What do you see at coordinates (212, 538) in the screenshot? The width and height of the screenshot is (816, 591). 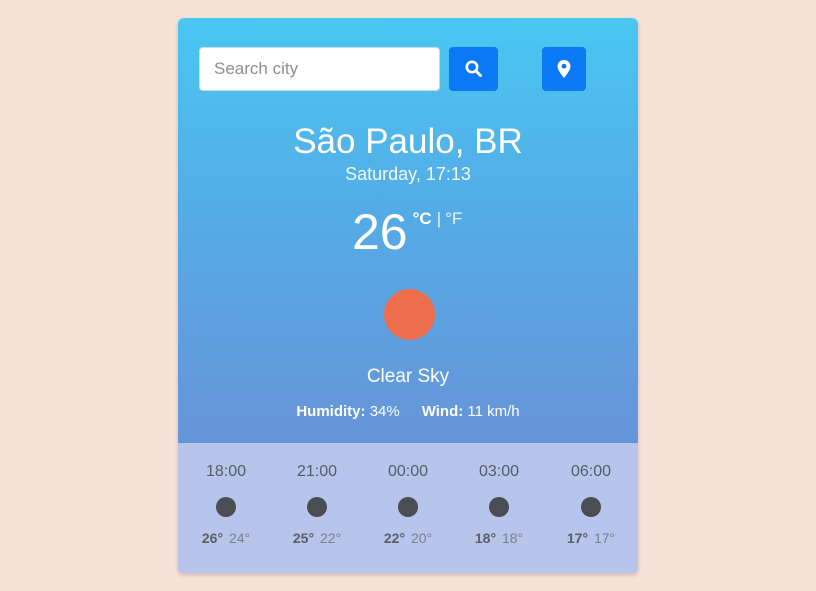 I see `forecast-max: 26°` at bounding box center [212, 538].